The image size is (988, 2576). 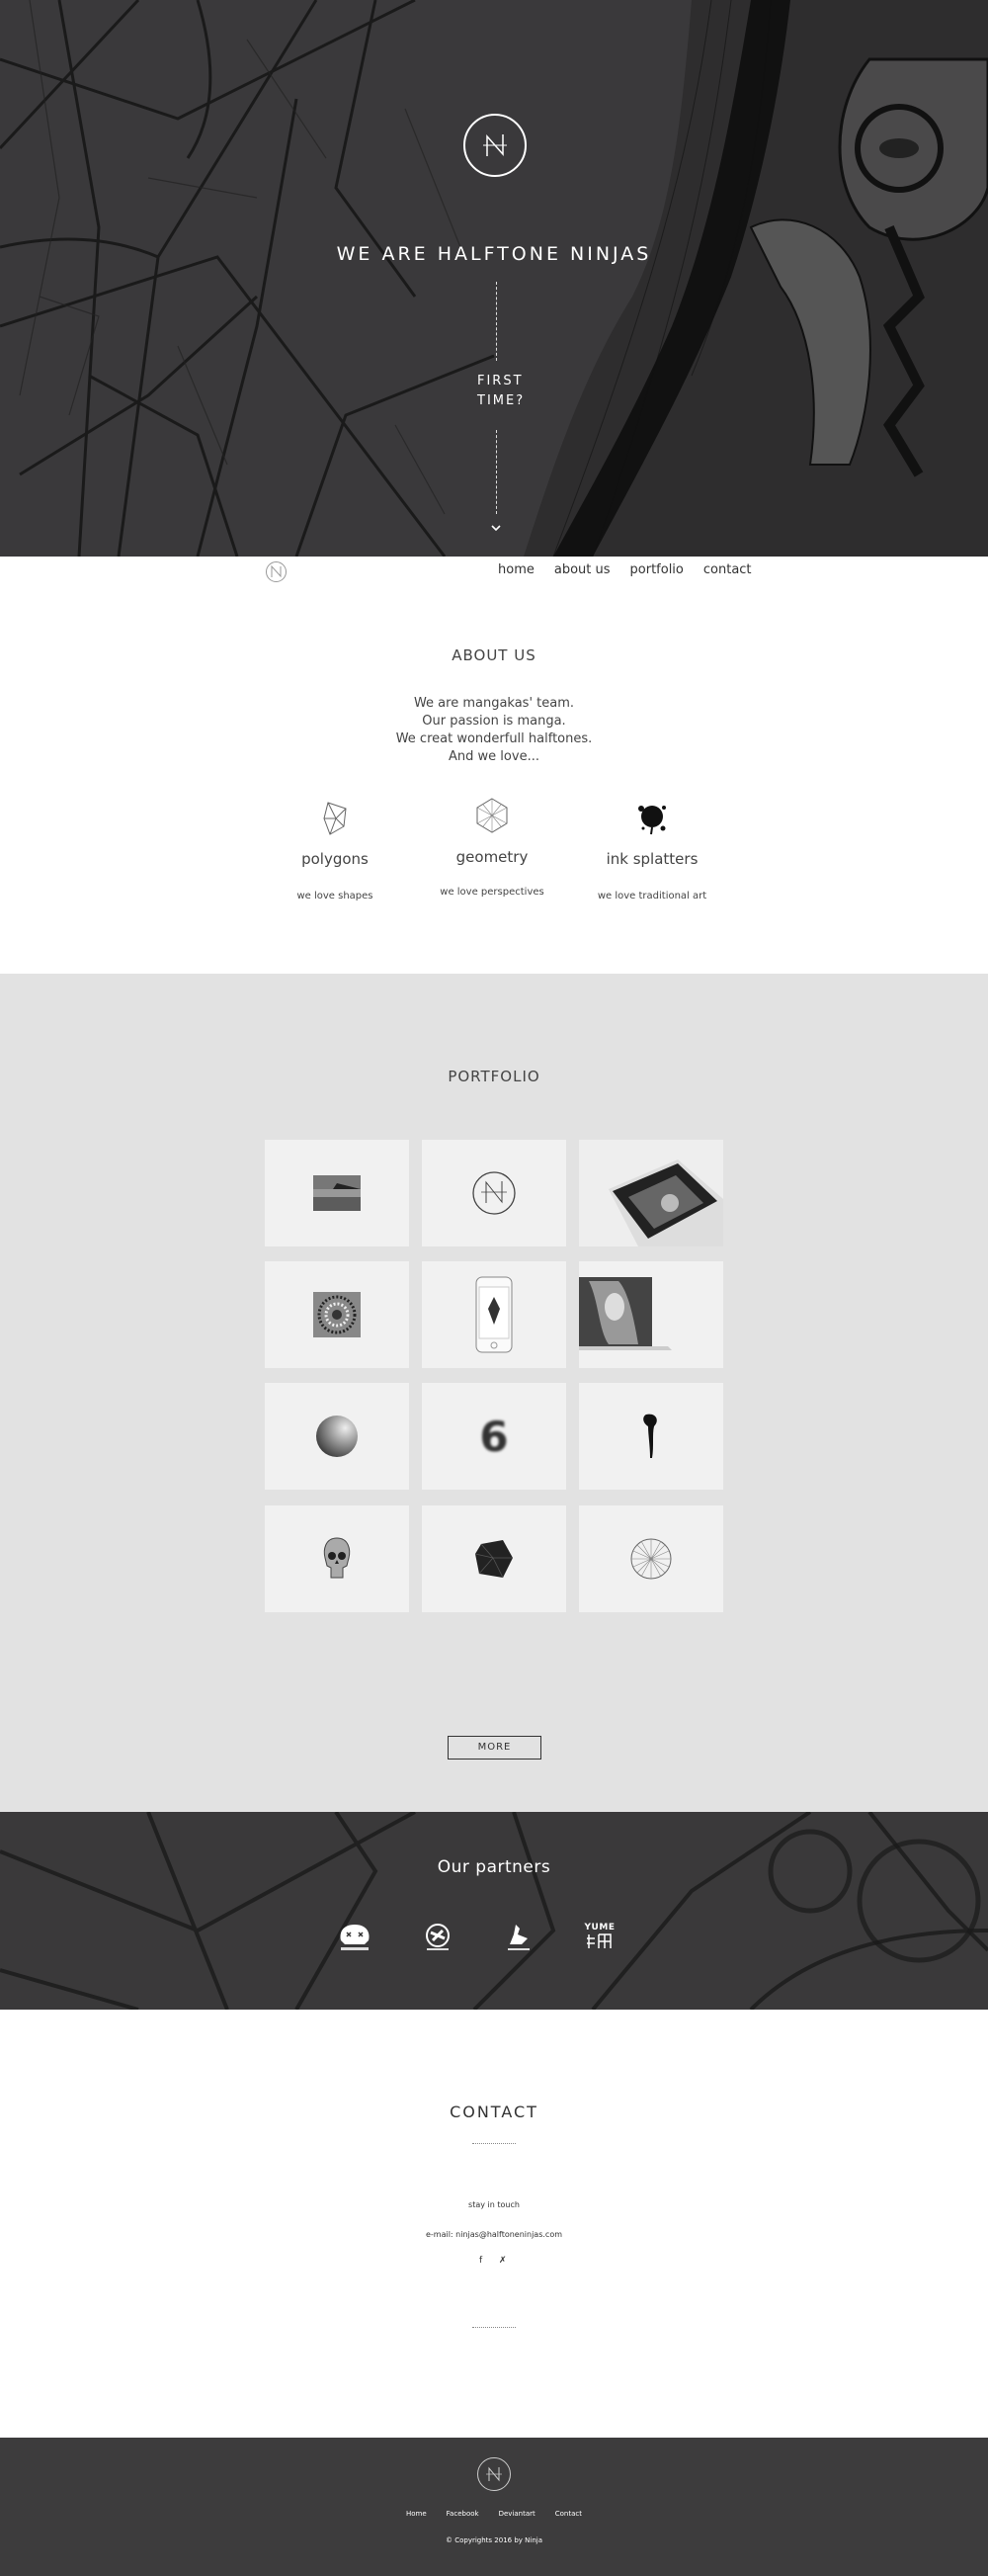 I want to click on footer-link-facebook: Facebook, so click(x=463, y=2514).